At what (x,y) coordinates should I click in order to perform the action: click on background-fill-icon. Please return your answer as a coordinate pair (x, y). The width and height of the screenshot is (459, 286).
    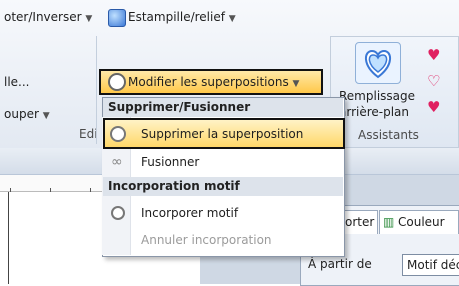
    Looking at the image, I should click on (378, 63).